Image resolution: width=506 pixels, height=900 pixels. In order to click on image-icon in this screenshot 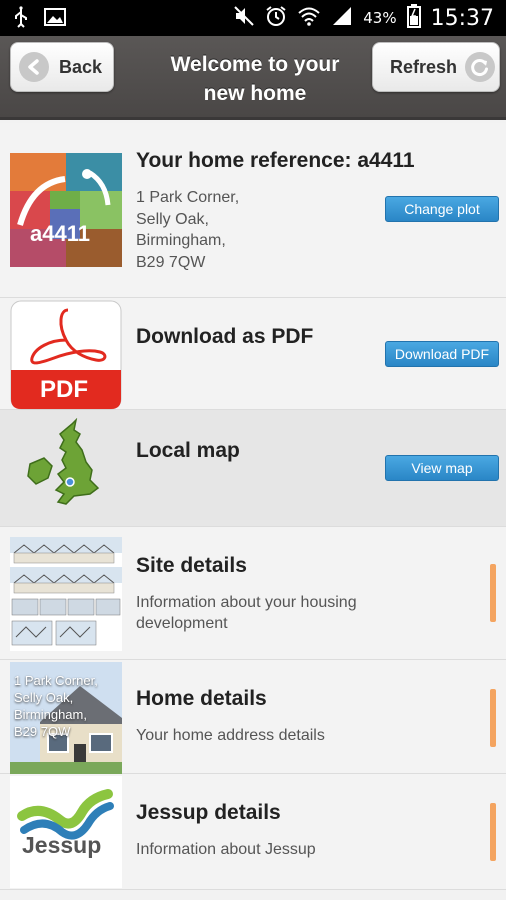, I will do `click(55, 19)`.